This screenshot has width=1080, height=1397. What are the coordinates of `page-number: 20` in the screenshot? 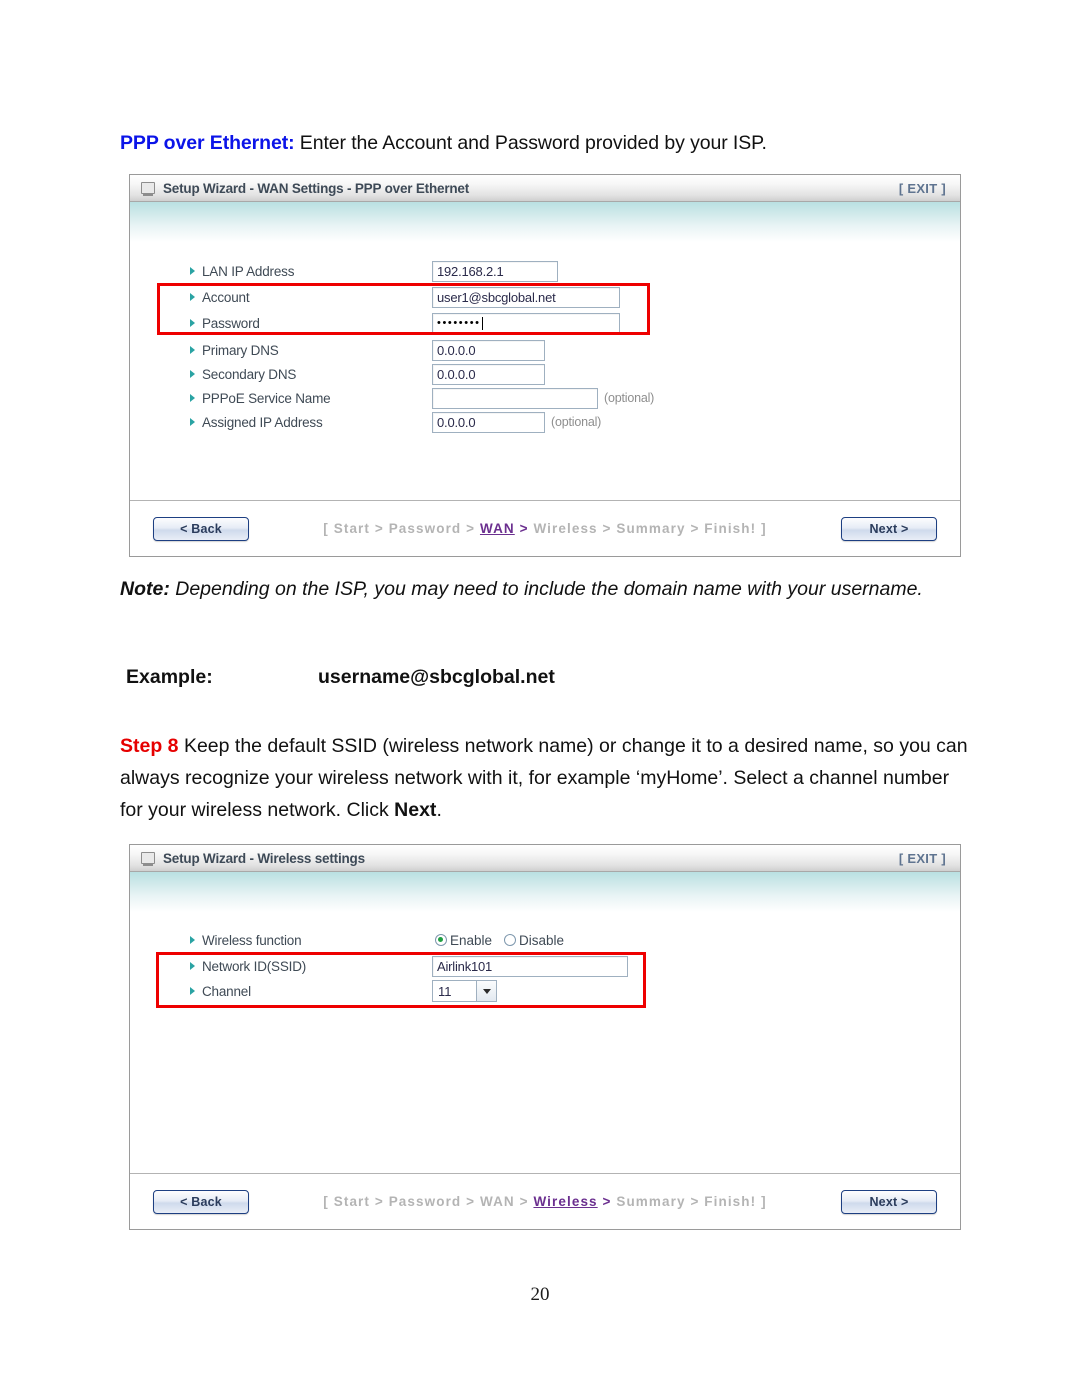 It's located at (540, 1294).